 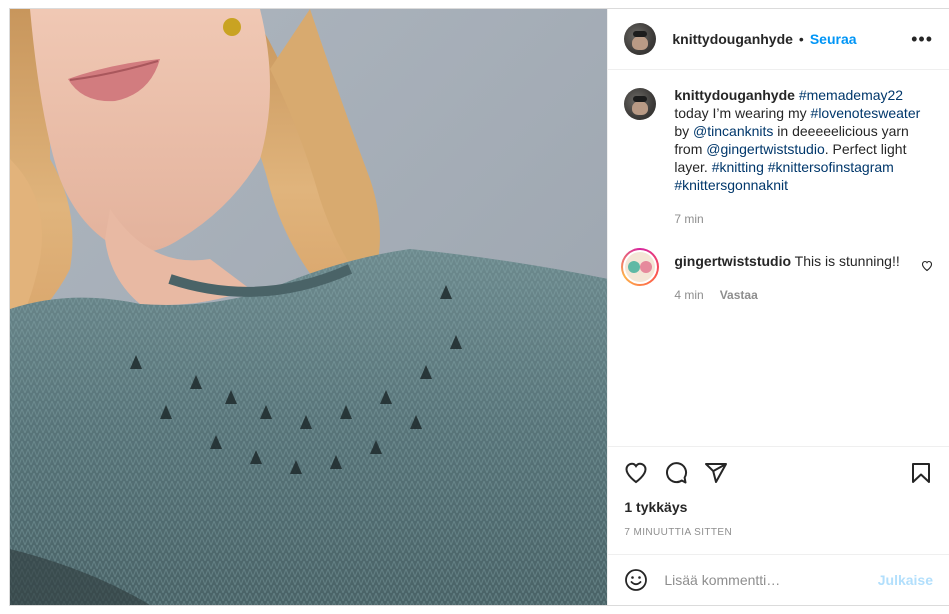 What do you see at coordinates (851, 95) in the screenshot?
I see `hashtag-link: #memademay22` at bounding box center [851, 95].